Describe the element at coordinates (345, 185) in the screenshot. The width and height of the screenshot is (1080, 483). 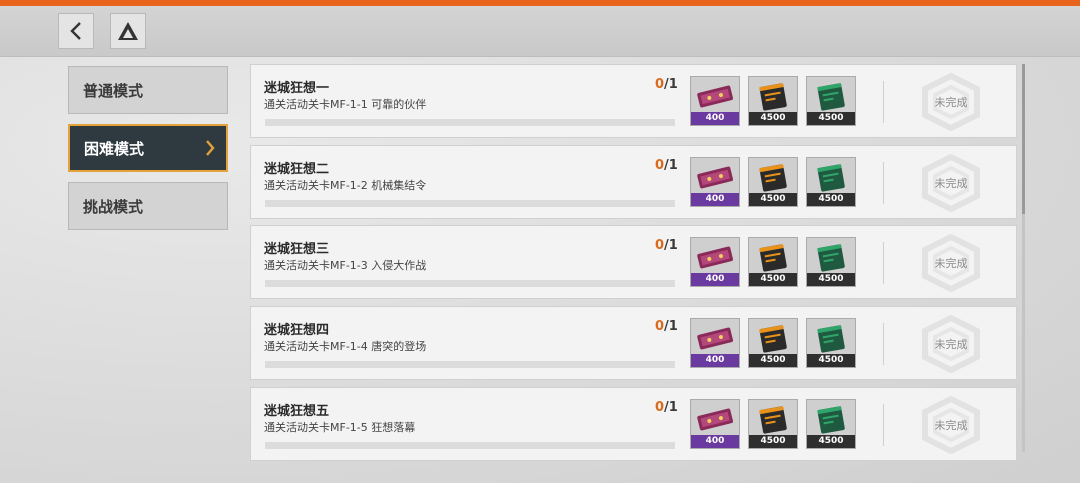
I see `task-description: 通关活动关卡MF-1-2 机械集结令` at that location.